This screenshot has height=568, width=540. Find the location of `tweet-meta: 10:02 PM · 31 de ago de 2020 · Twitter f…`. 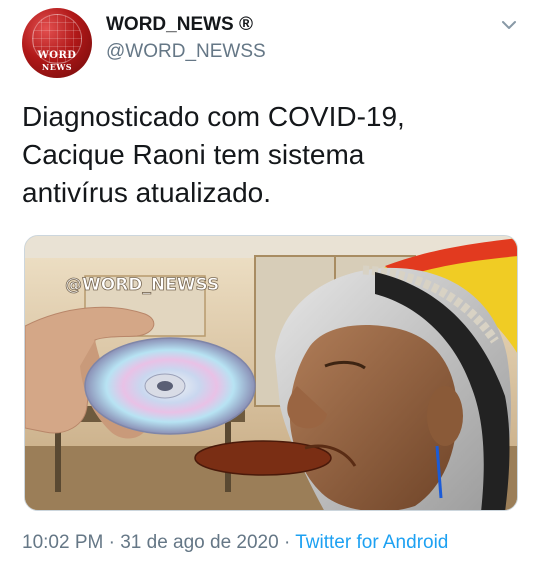

tweet-meta: 10:02 PM · 31 de ago de 2020 · Twitter f… is located at coordinates (235, 543).